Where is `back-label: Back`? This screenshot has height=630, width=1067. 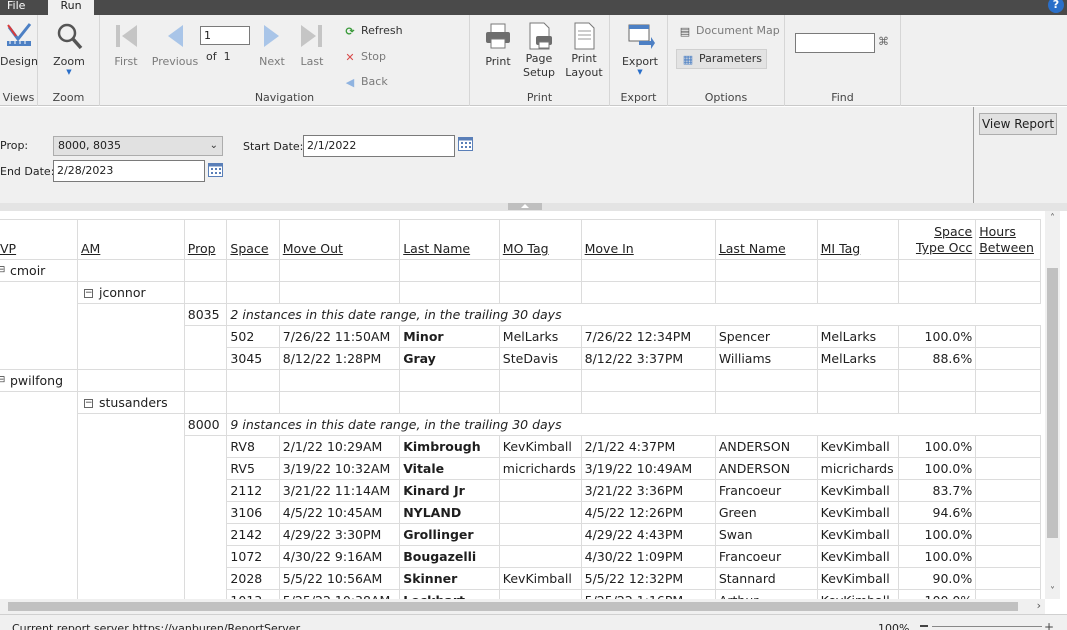
back-label: Back is located at coordinates (374, 81).